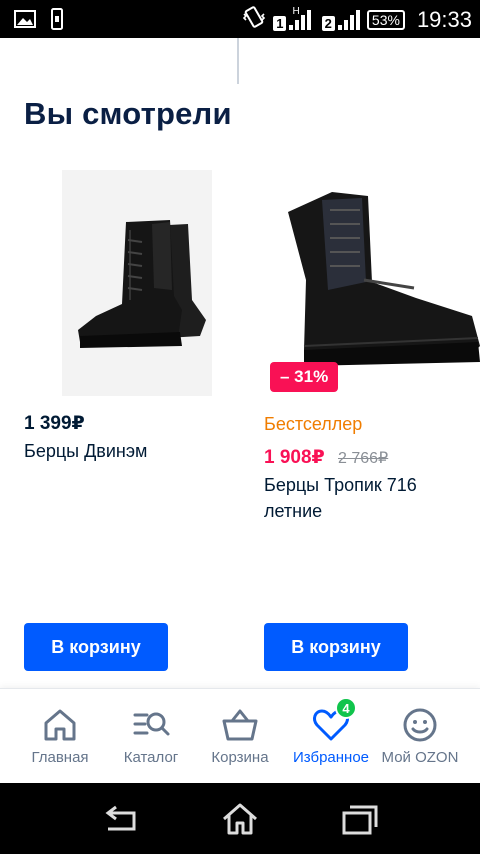 The image size is (480, 854). Describe the element at coordinates (385, 19) in the screenshot. I see `battery-indicator: 53%` at that location.